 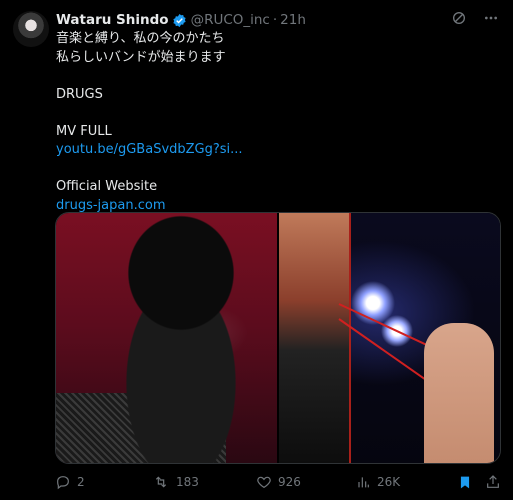 What do you see at coordinates (363, 482) in the screenshot?
I see `views-icon` at bounding box center [363, 482].